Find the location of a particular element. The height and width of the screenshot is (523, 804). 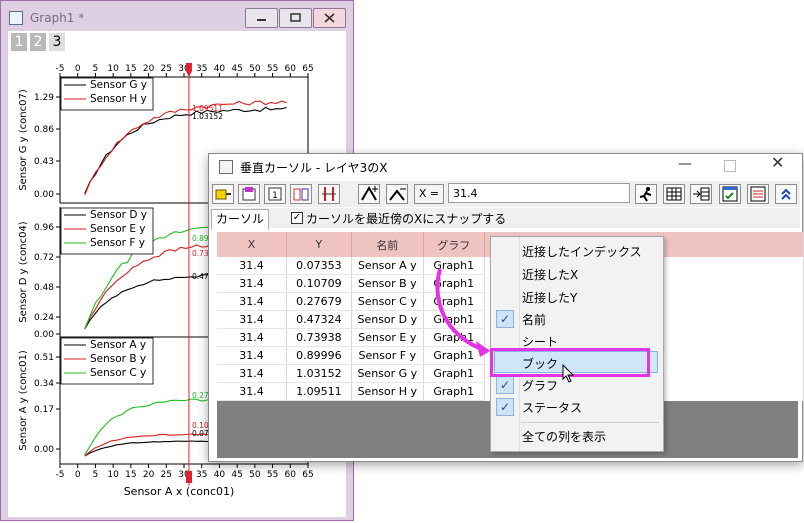

tick-label: 0 is located at coordinates (78, 475).